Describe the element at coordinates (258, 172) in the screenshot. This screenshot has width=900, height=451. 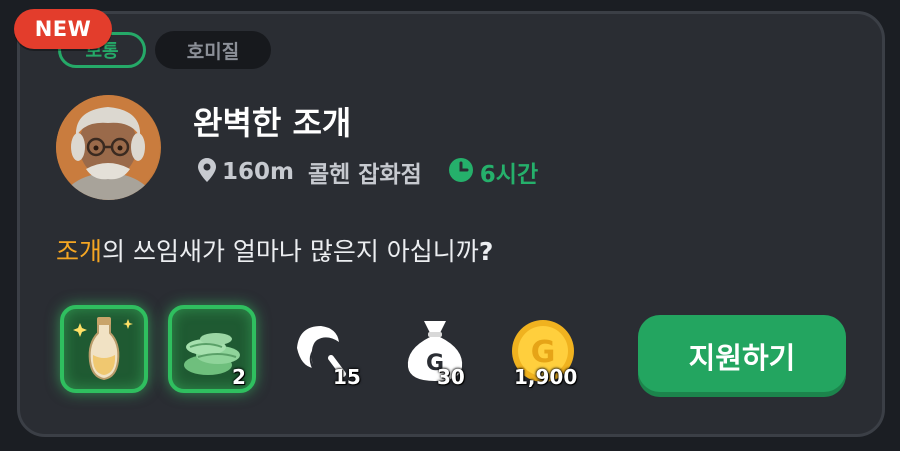
I see `quest-distance: 160m` at that location.